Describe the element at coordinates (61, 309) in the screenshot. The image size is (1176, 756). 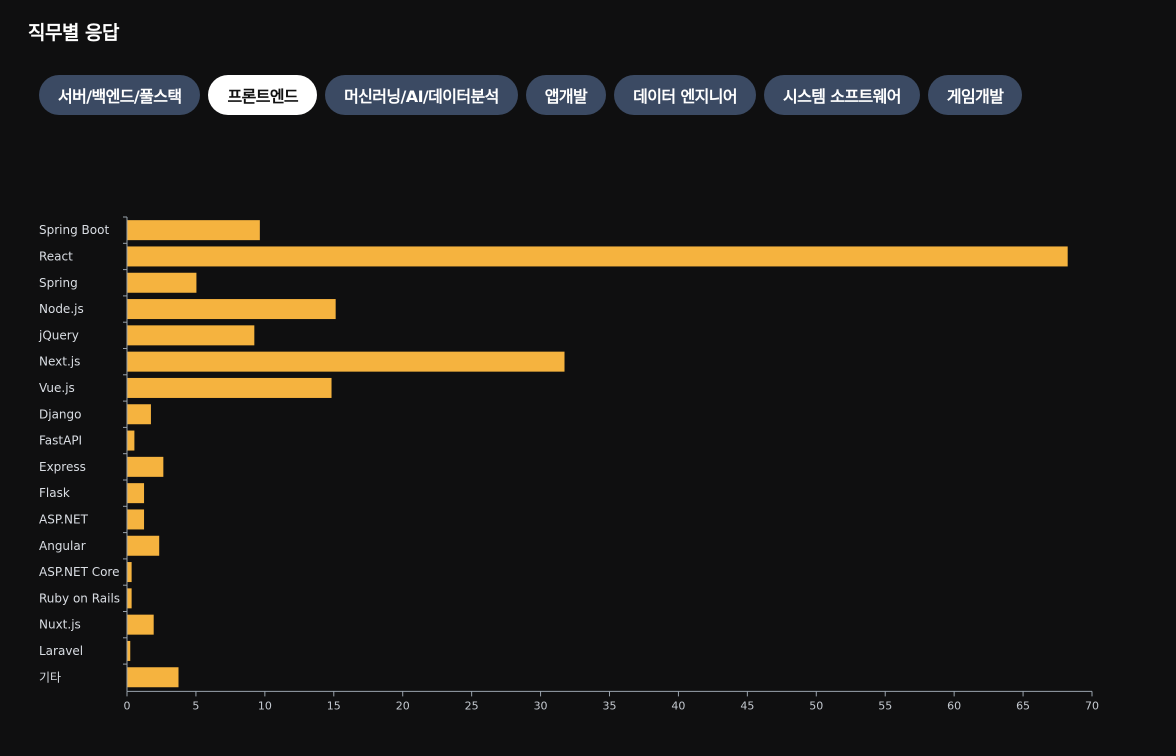
I see `category-label: Node.js` at that location.